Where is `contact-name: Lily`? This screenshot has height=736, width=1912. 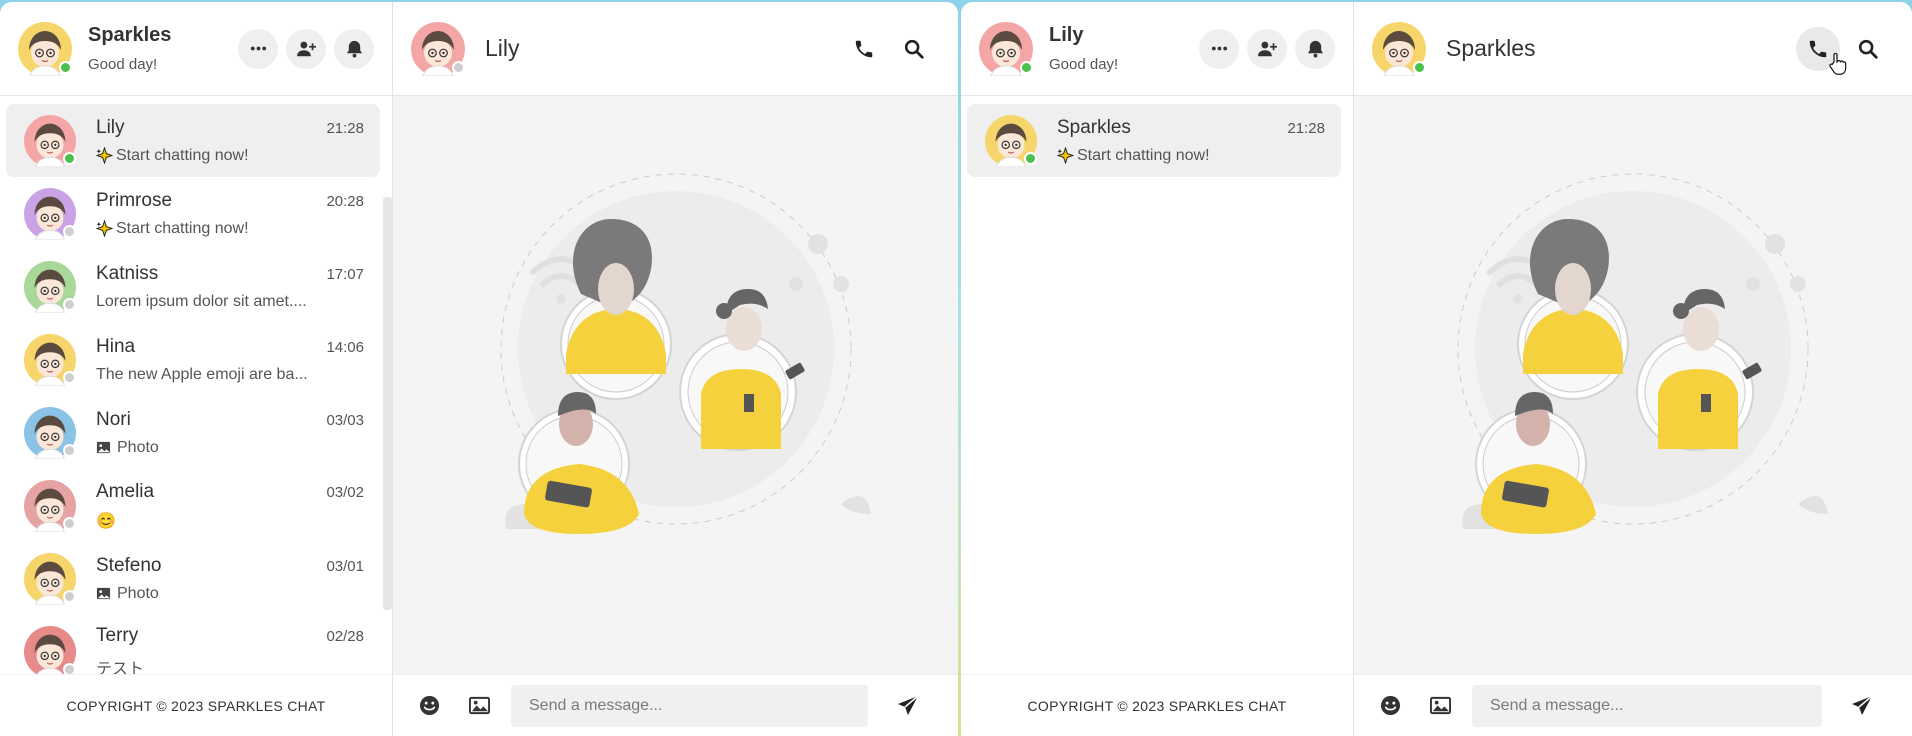
contact-name: Lily is located at coordinates (110, 127).